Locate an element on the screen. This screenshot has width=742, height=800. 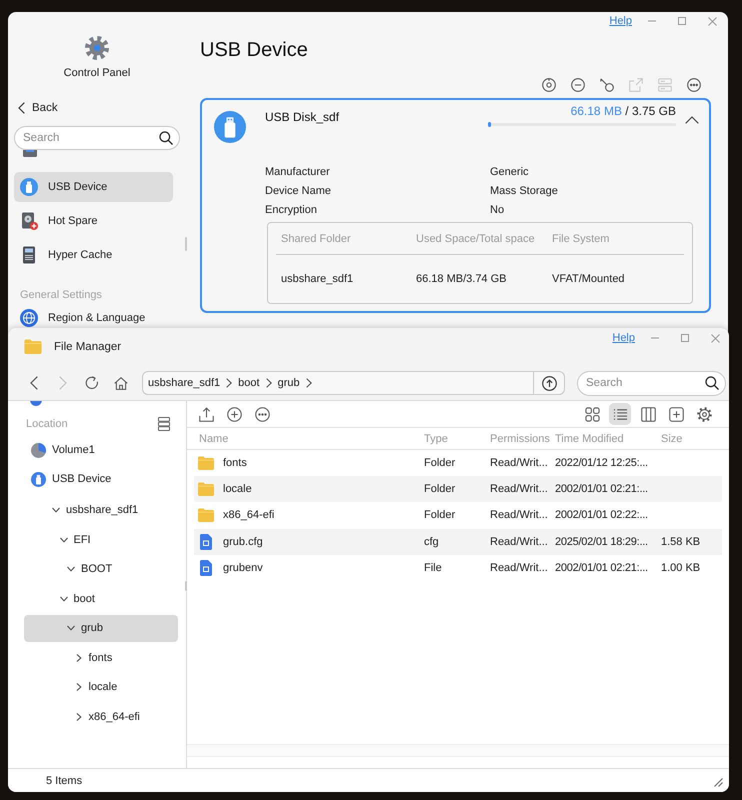
tree-item: BOOT is located at coordinates (101, 569).